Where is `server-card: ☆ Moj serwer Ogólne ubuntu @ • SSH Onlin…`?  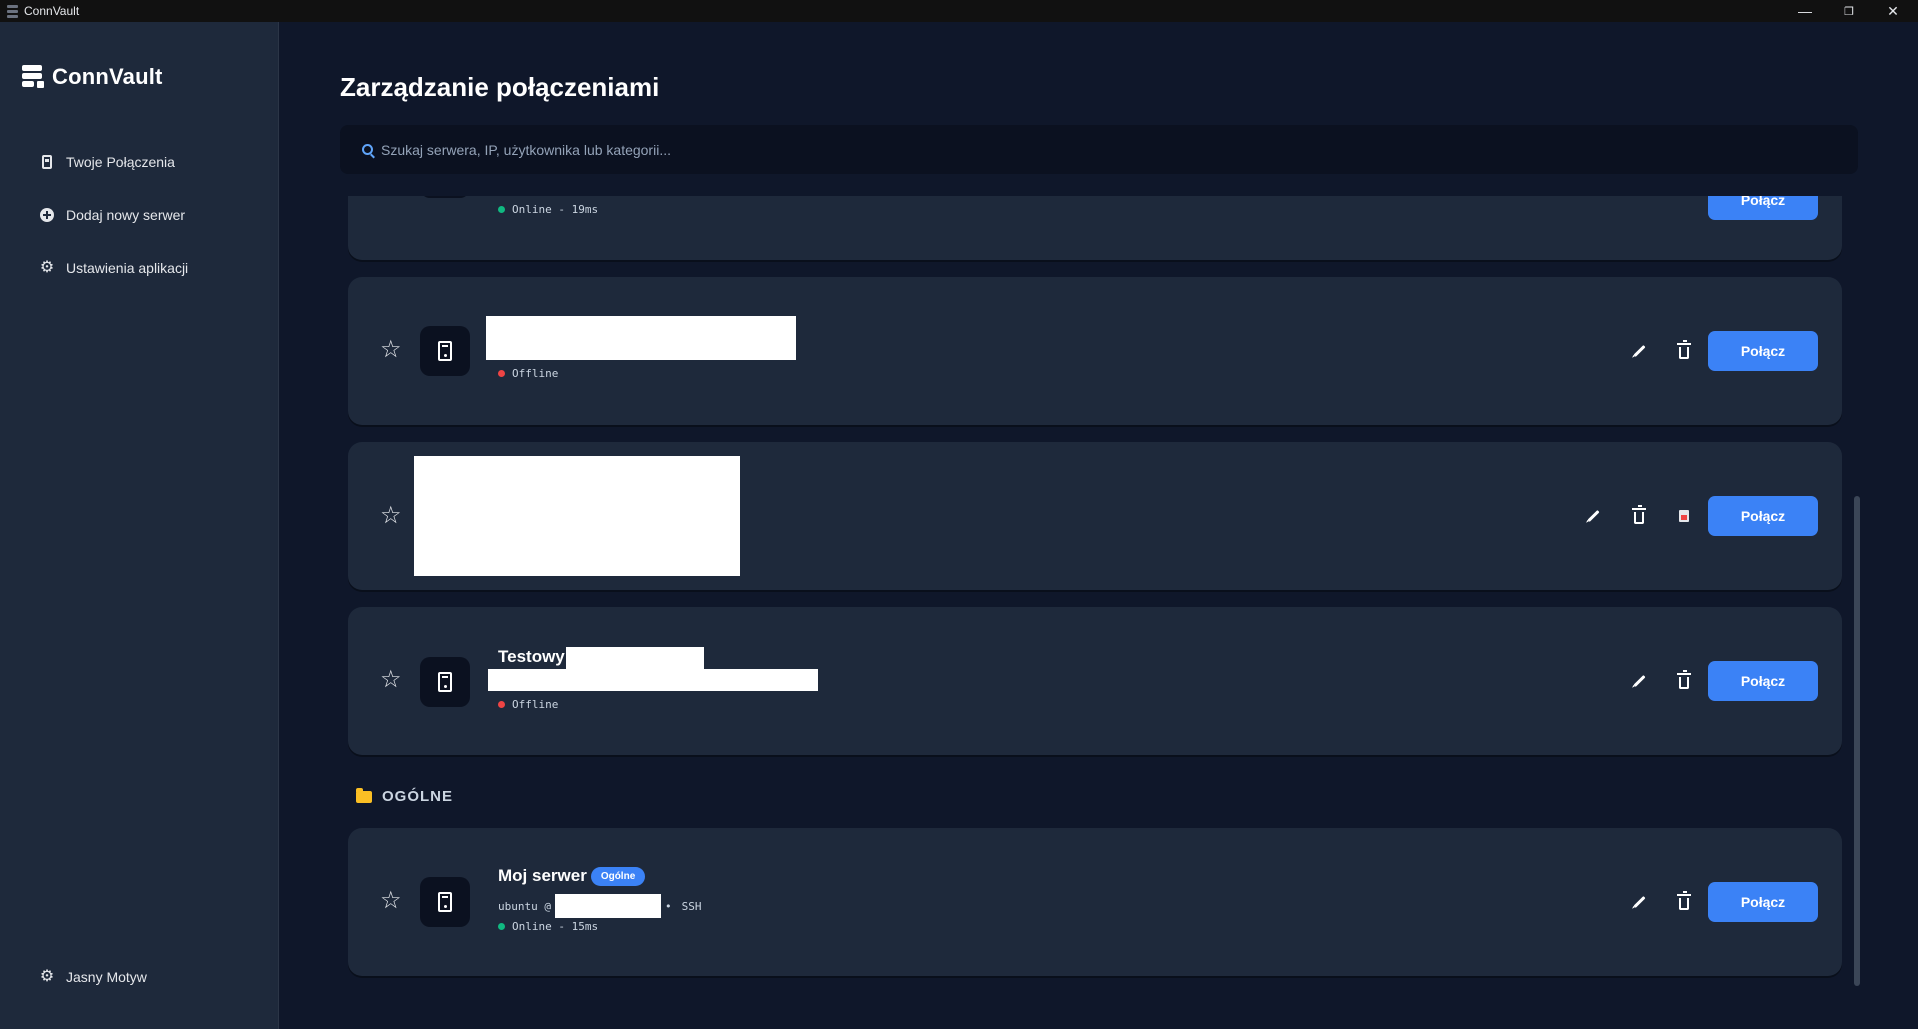 server-card: ☆ Moj serwer Ogólne ubuntu @ • SSH Onlin… is located at coordinates (1095, 902).